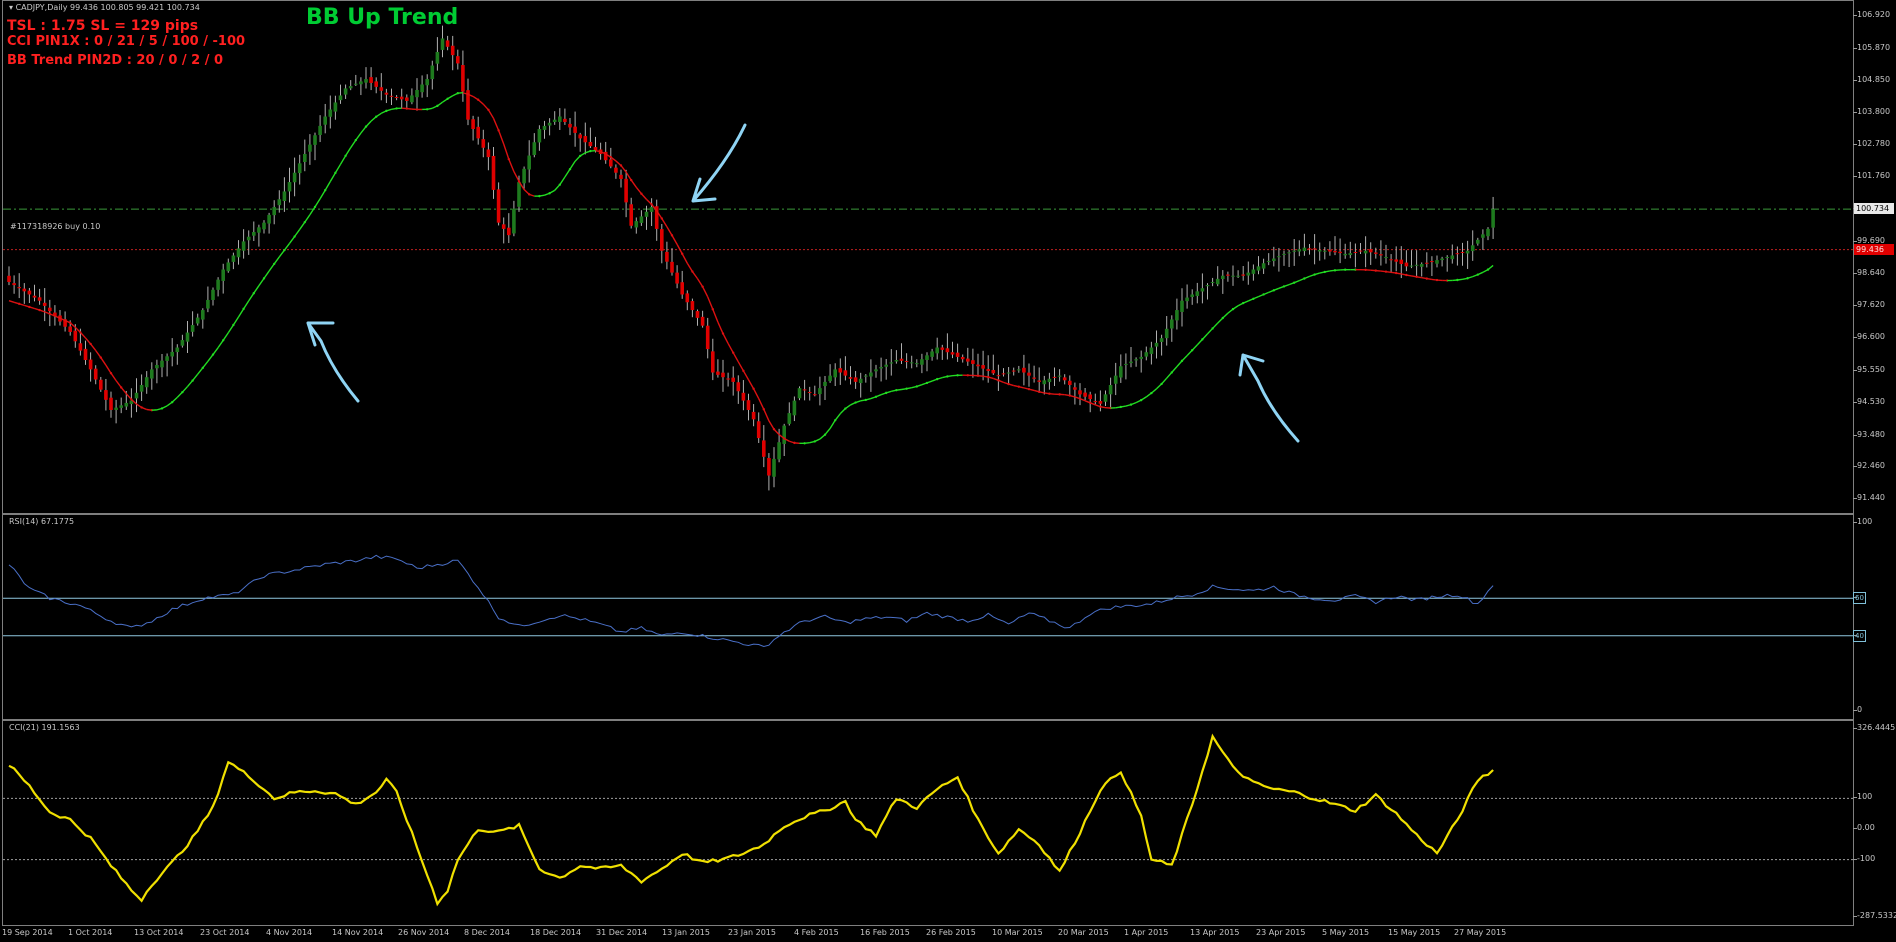 This screenshot has width=1896, height=942. Describe the element at coordinates (55, 226) in the screenshot. I see `order-label: #117318926 buy 0.10` at that location.